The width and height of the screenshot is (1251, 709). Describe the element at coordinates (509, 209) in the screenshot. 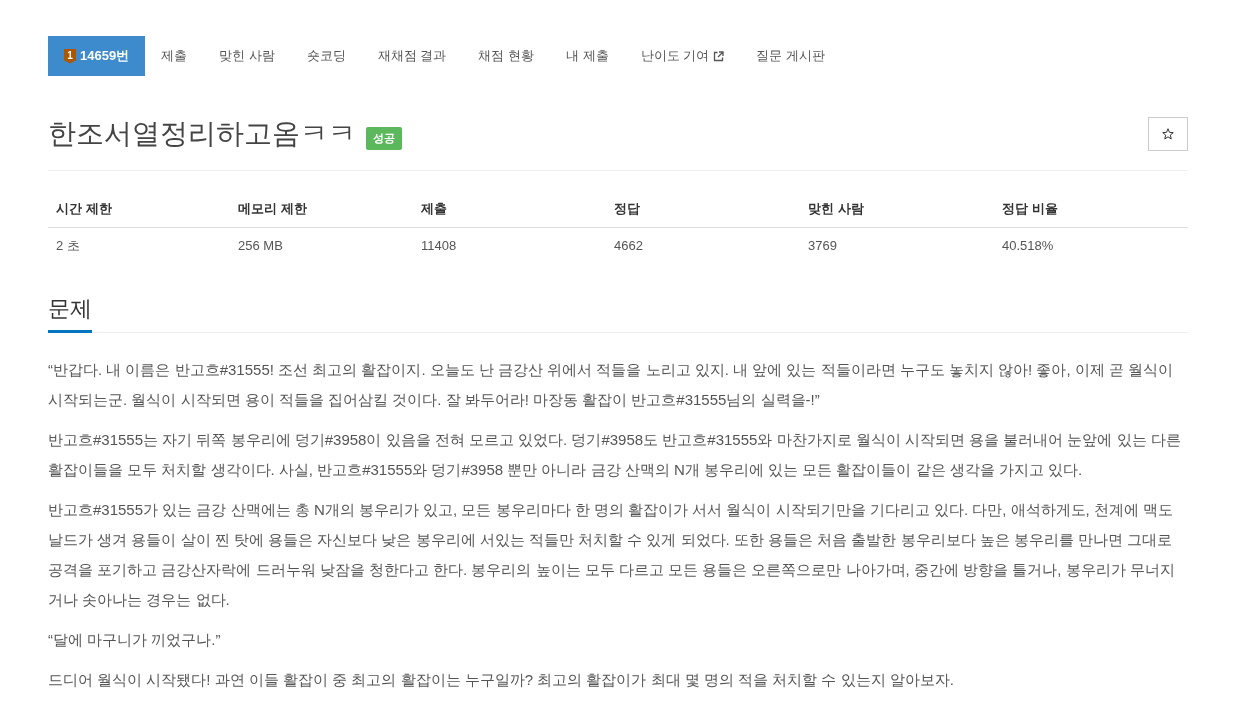

I see `column-header: 제출` at that location.